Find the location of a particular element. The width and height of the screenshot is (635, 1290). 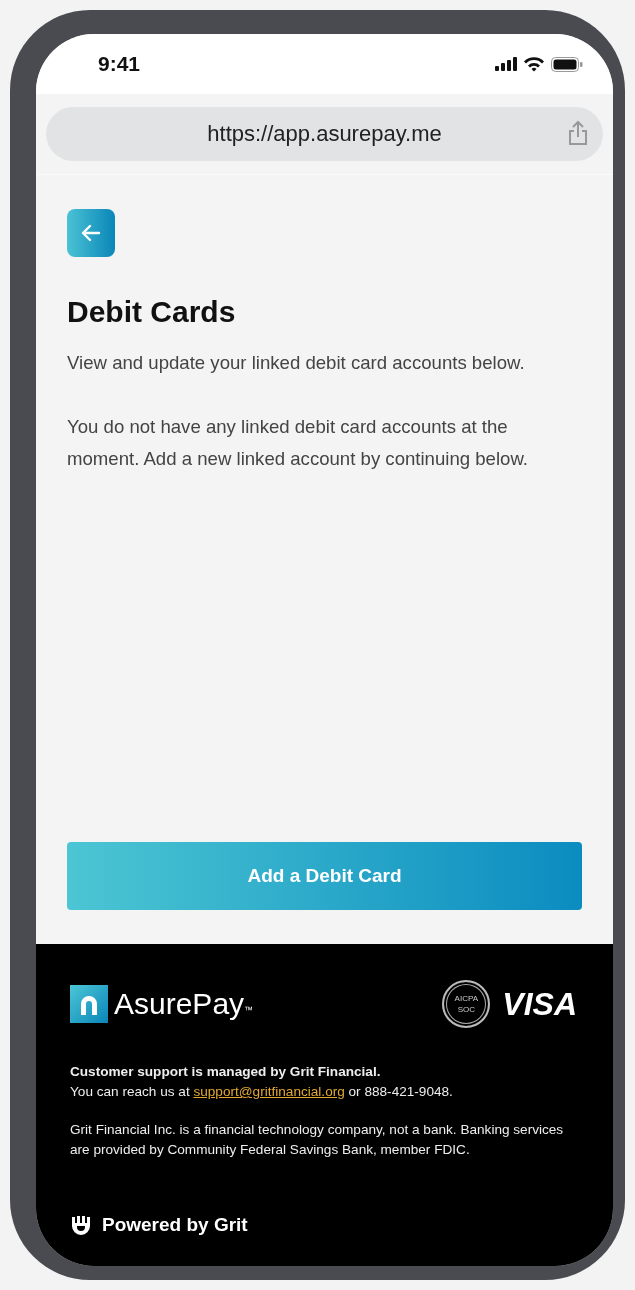

brand-logo-icon is located at coordinates (89, 1004).